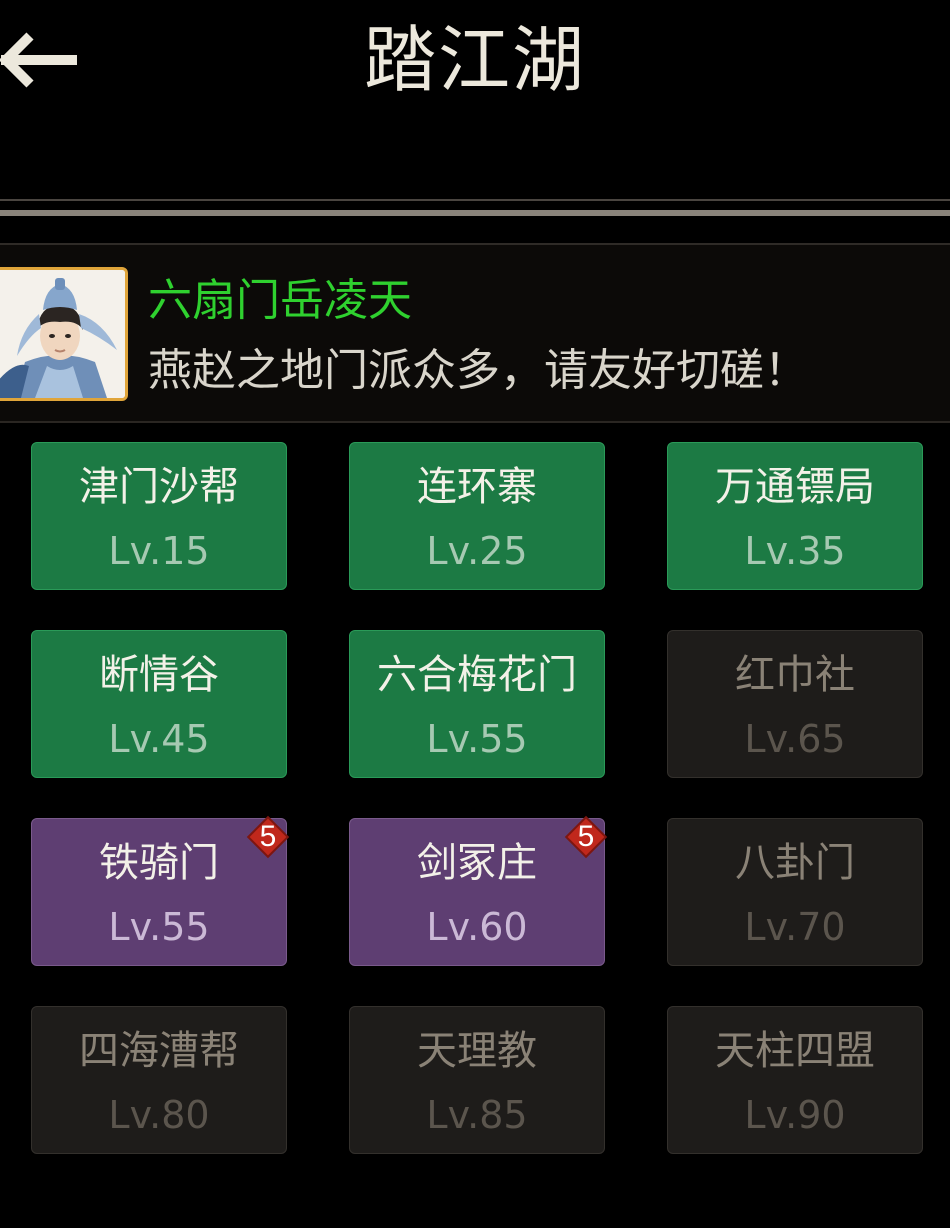  Describe the element at coordinates (477, 927) in the screenshot. I see `sect-level: Lv.60` at that location.